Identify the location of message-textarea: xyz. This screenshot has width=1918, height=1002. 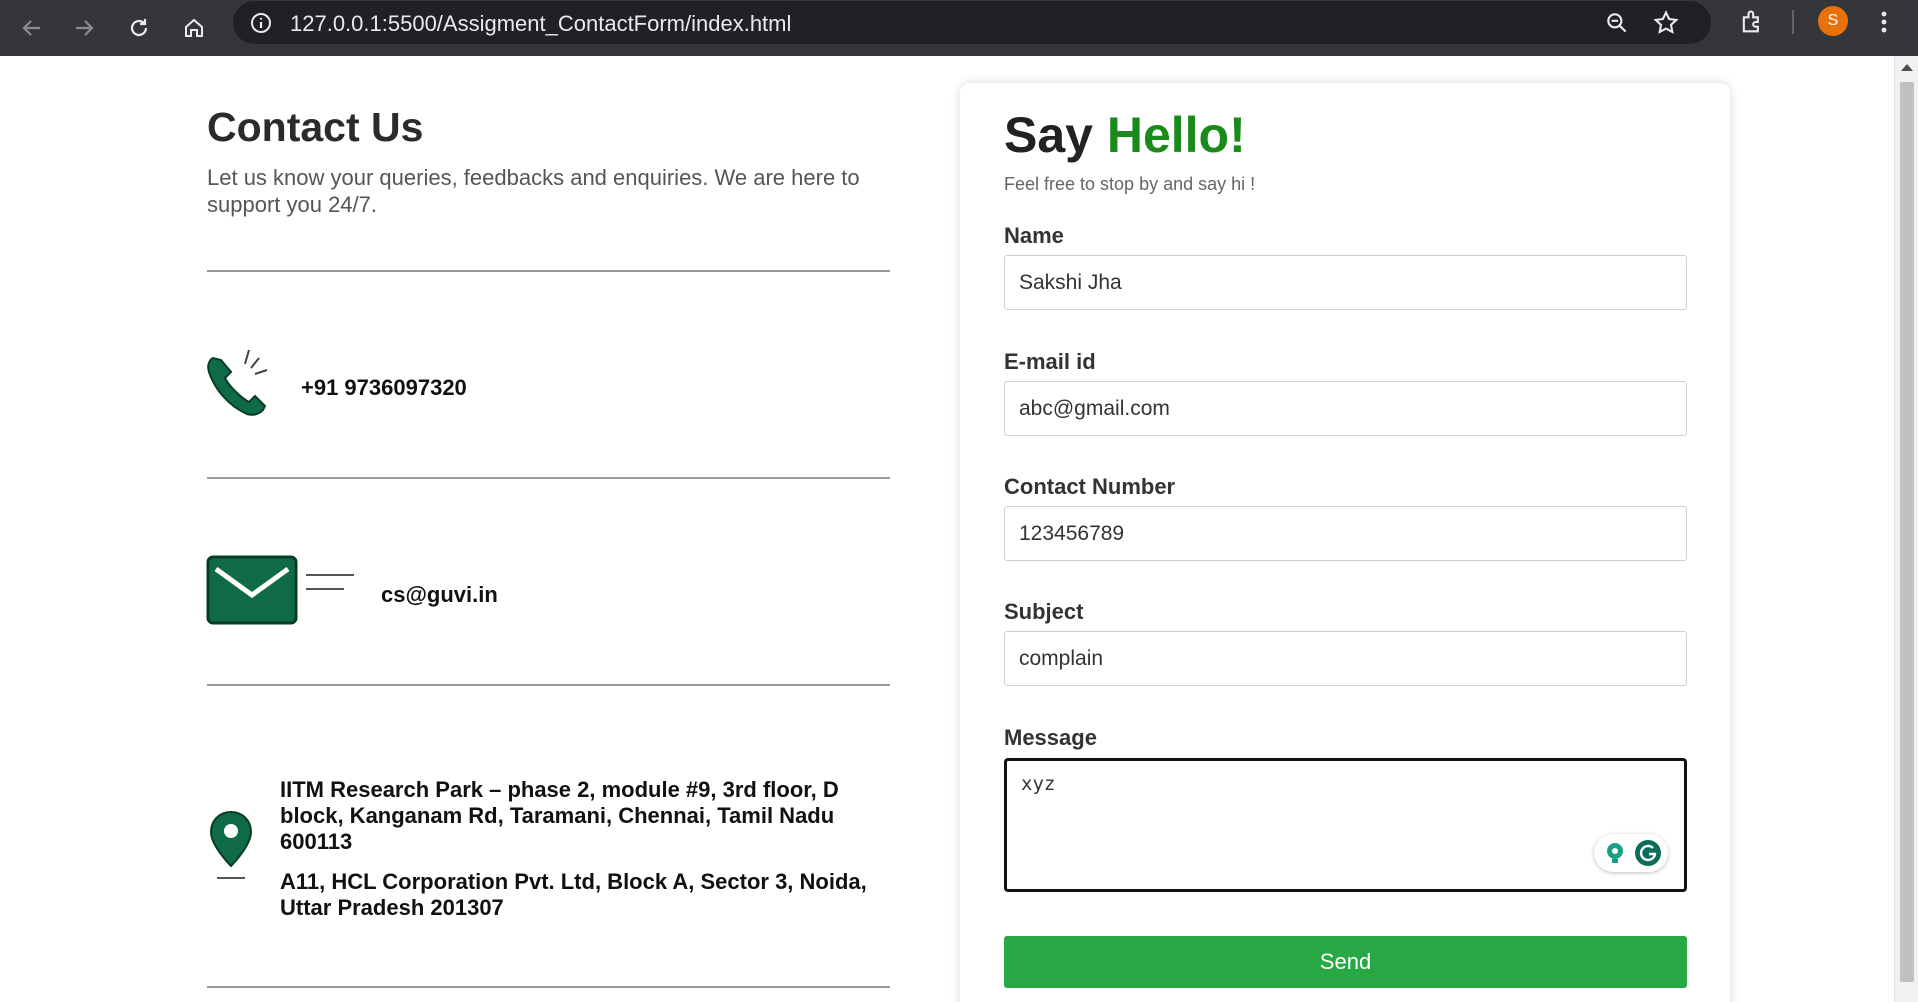
(1345, 825).